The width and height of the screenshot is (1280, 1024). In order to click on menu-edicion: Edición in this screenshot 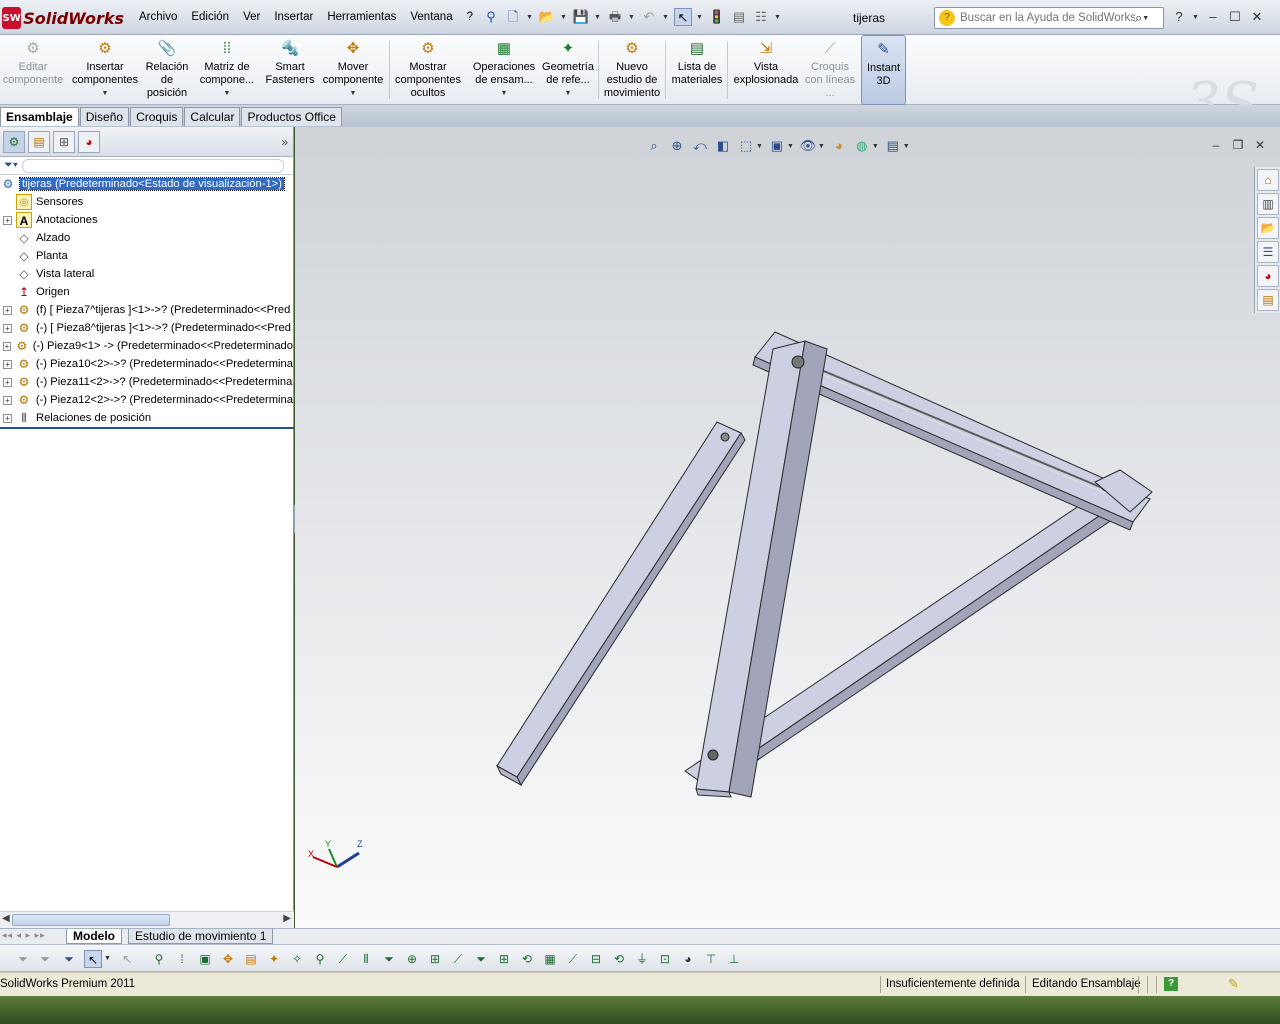, I will do `click(210, 17)`.